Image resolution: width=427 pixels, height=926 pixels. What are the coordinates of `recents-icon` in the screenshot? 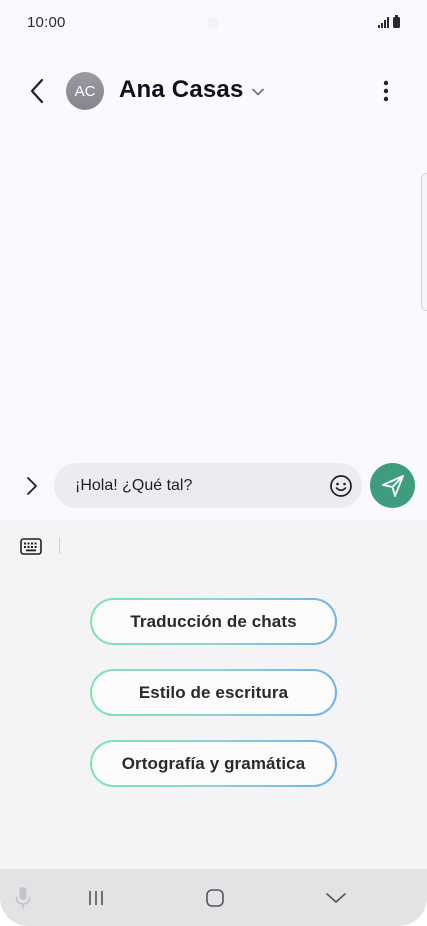 It's located at (96, 898).